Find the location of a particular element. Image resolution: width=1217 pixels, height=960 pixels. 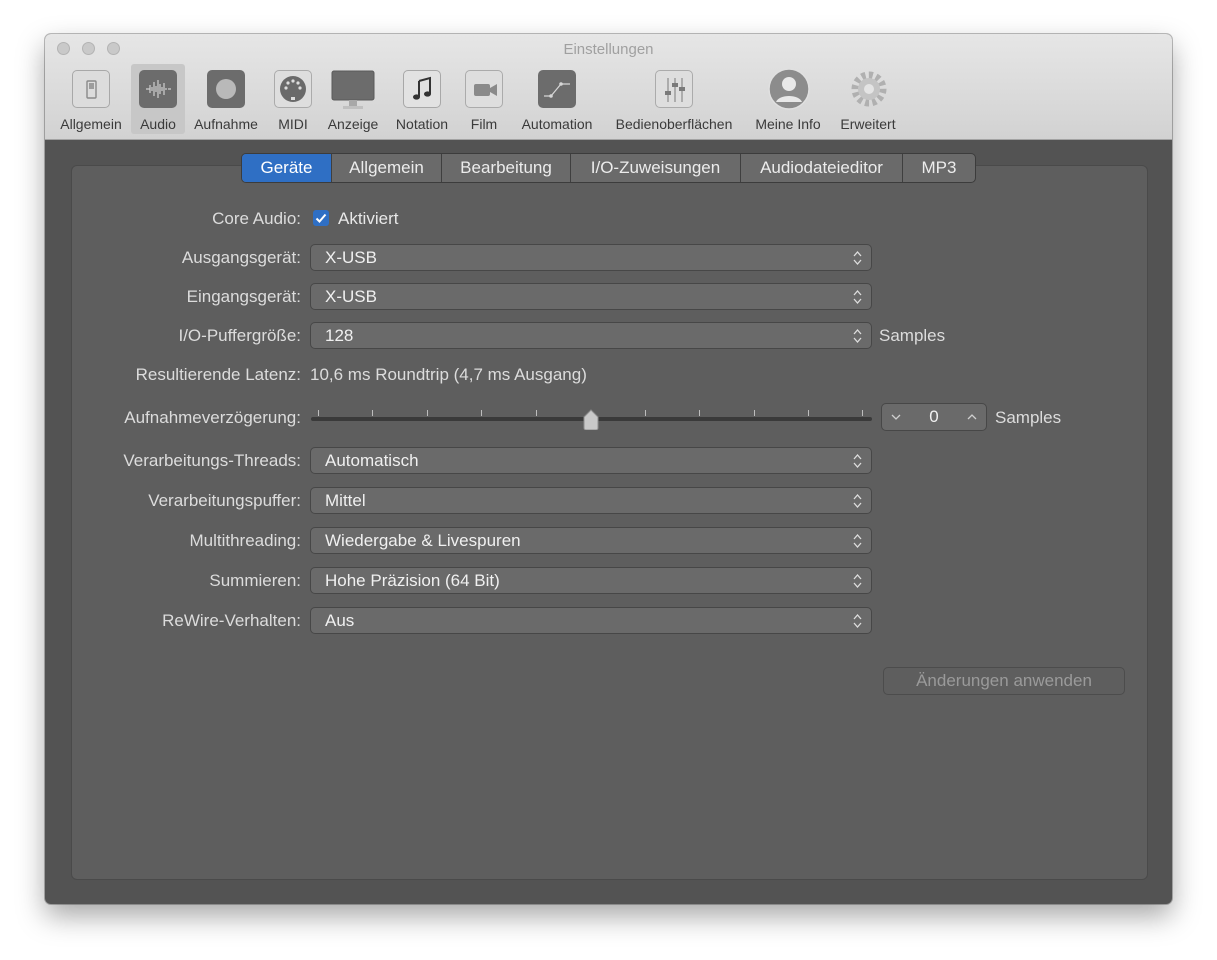

io-buffer-unit: Samples is located at coordinates (912, 335).